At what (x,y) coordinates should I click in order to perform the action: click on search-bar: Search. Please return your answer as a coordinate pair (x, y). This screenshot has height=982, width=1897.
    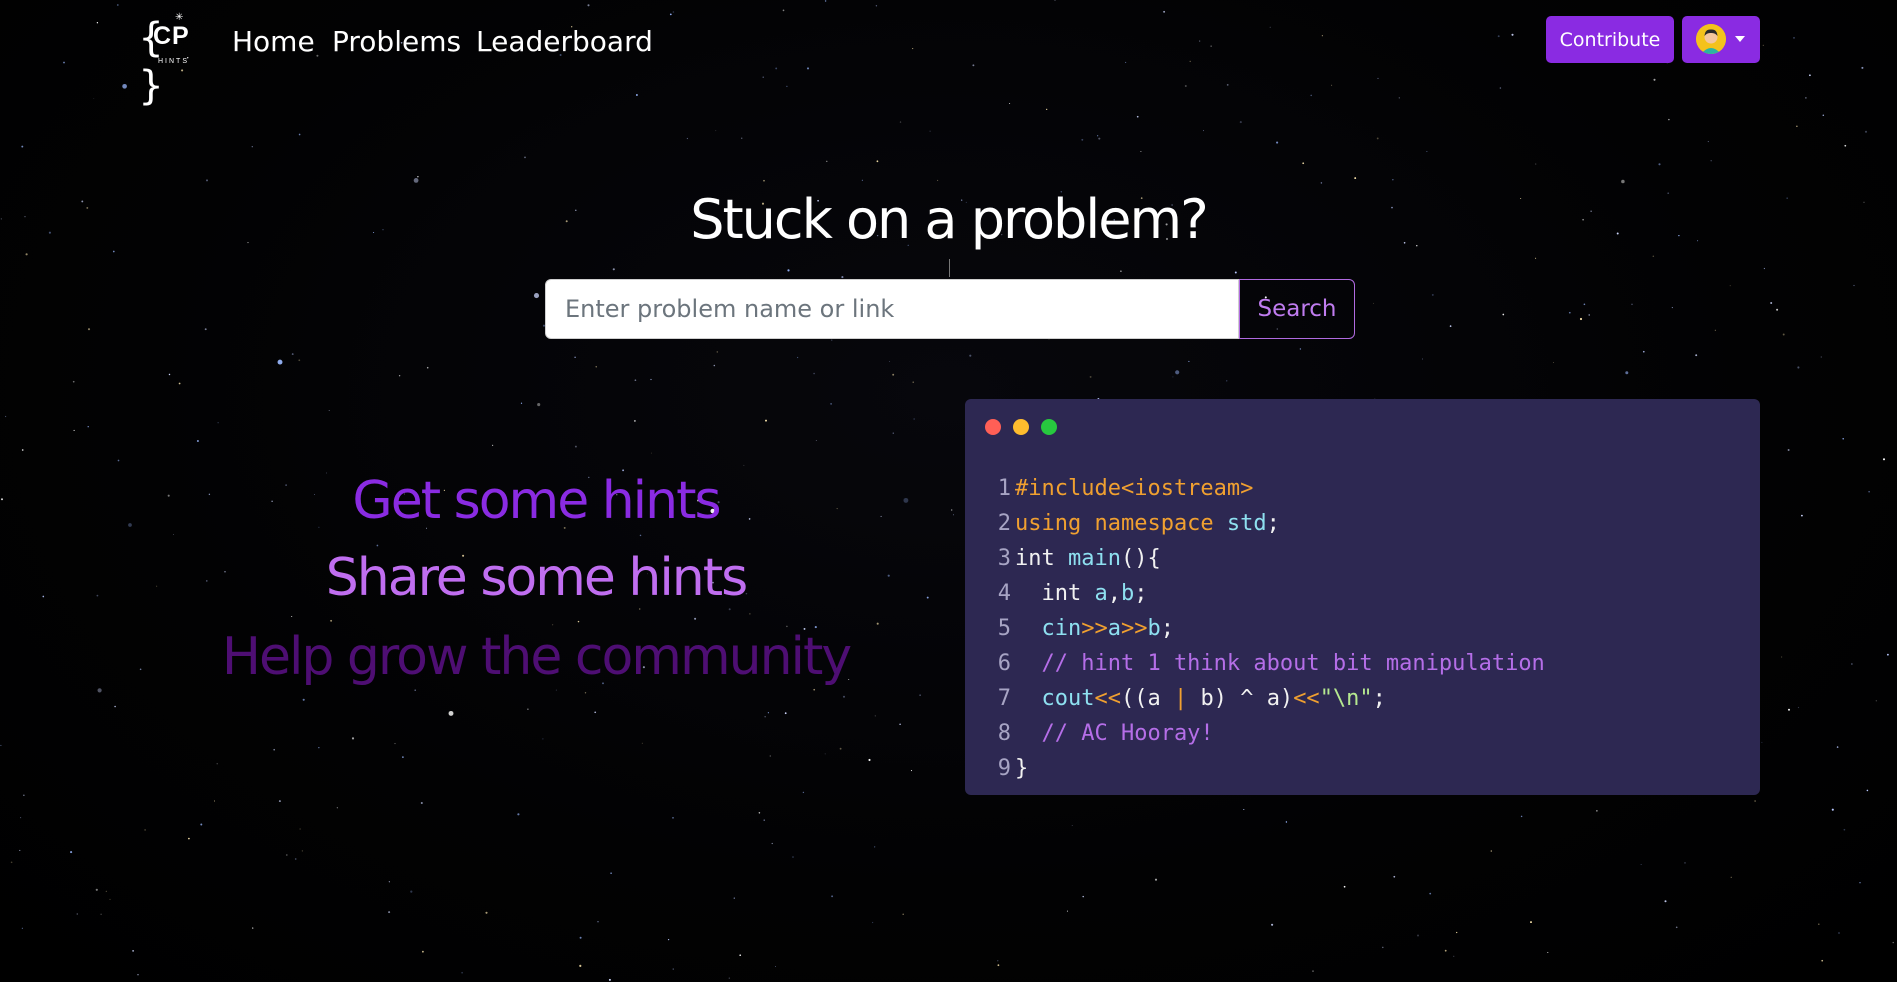
    Looking at the image, I should click on (950, 309).